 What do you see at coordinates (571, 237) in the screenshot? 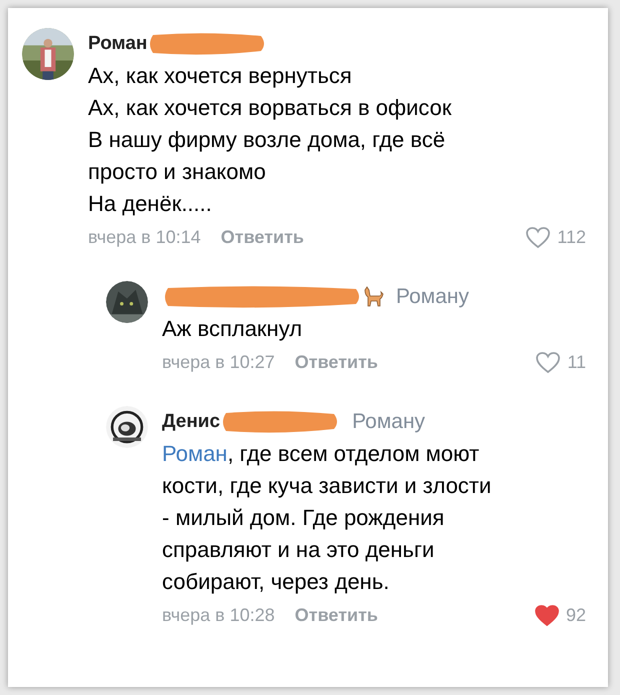
I see `like-count: 112` at bounding box center [571, 237].